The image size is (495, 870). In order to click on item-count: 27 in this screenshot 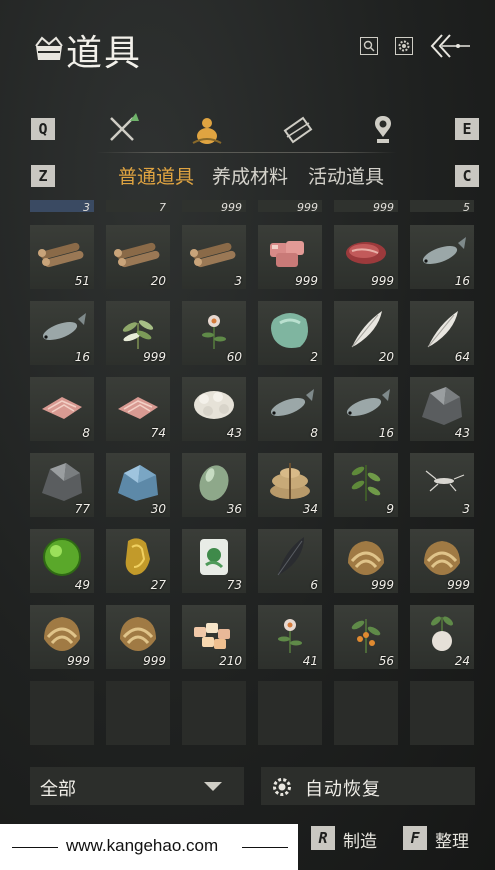, I will do `click(158, 585)`.